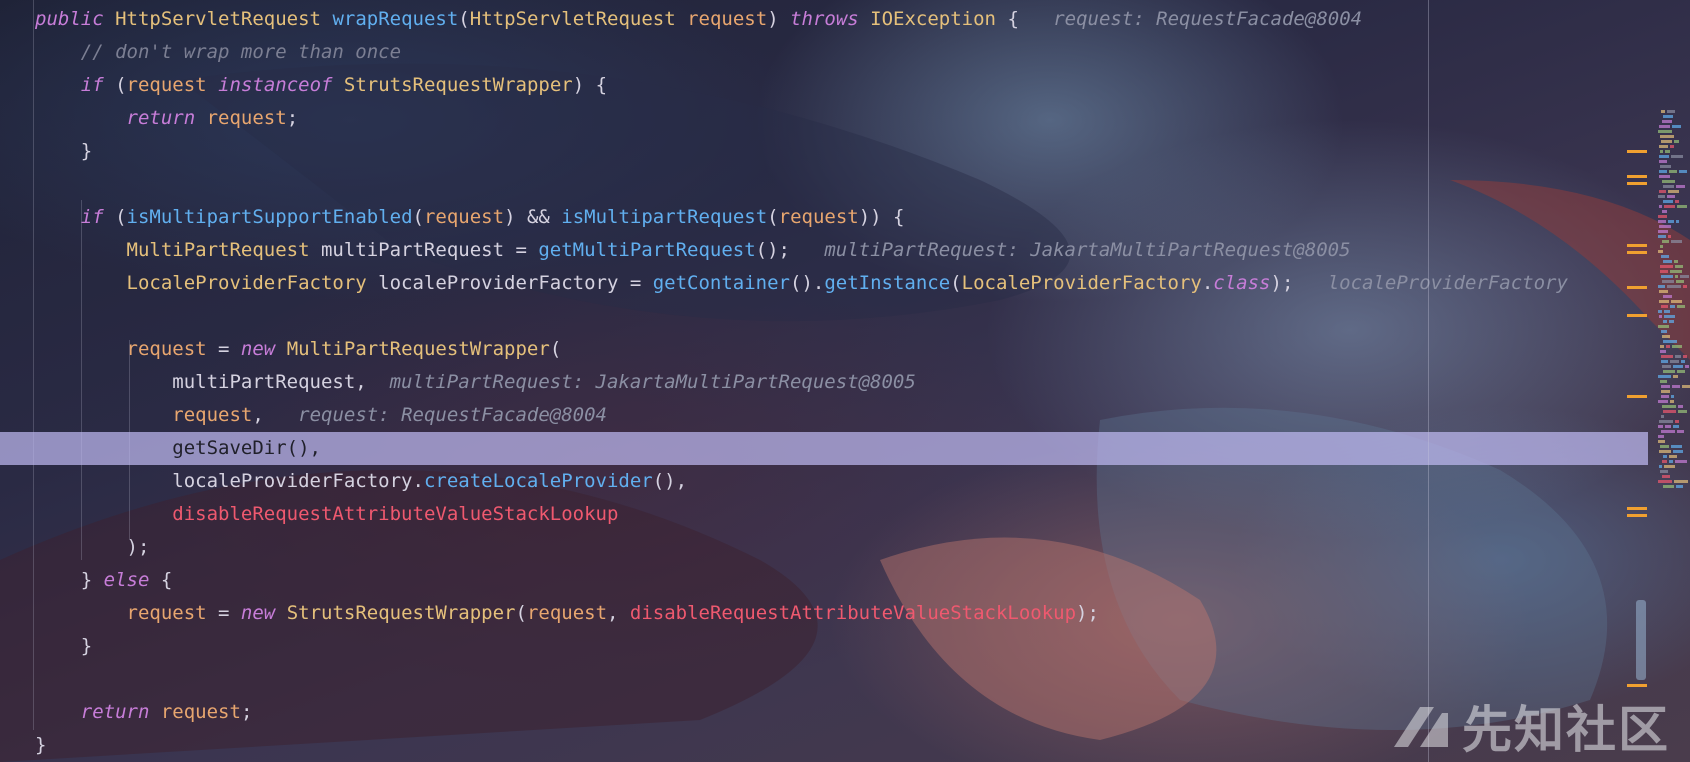  I want to click on code-token: ()., so click(807, 283).